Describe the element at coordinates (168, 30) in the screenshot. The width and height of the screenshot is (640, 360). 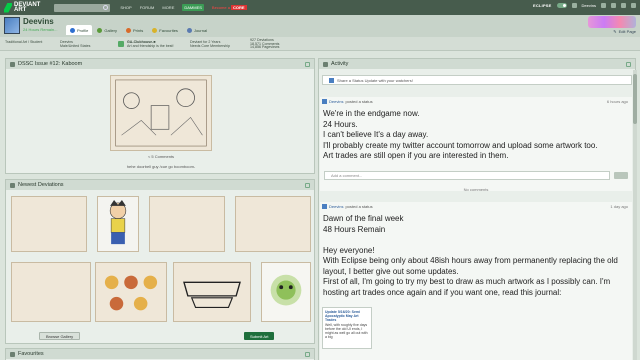
I see `tab-favourites-label: Favourites` at that location.